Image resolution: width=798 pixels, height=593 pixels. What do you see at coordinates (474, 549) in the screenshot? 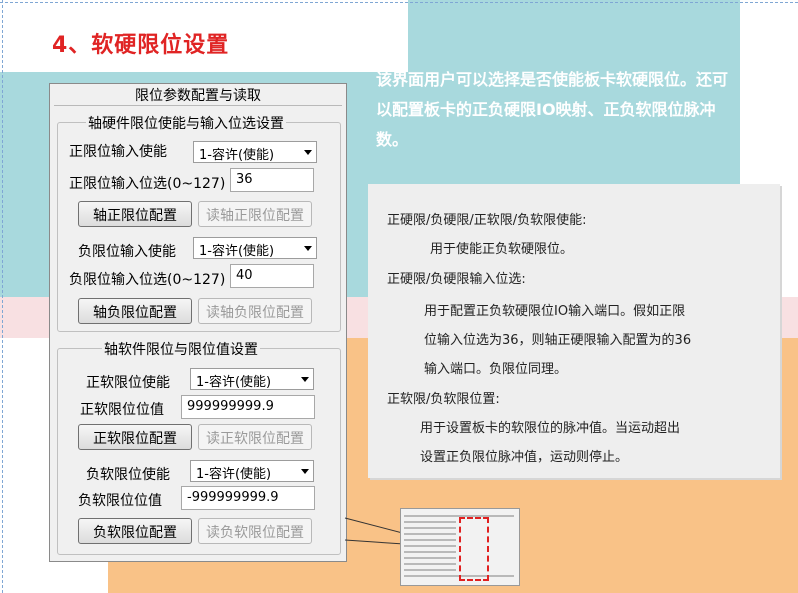
I see `highlight-box` at bounding box center [474, 549].